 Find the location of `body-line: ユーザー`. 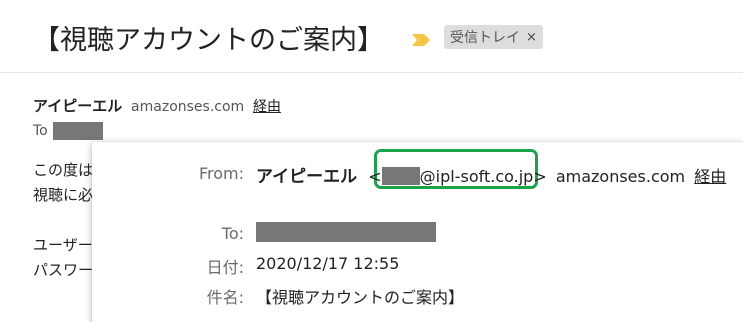

body-line: ユーザー is located at coordinates (63, 245).